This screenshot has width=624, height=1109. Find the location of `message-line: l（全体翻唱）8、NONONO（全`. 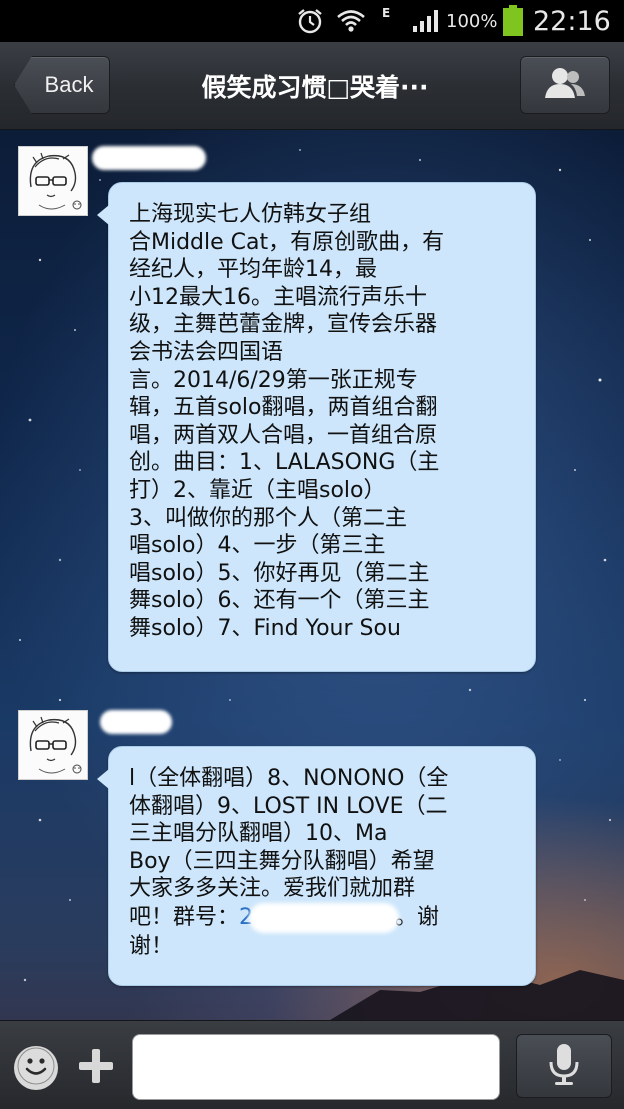

message-line: l（全体翻唱）8、NONONO（全 is located at coordinates (289, 778).